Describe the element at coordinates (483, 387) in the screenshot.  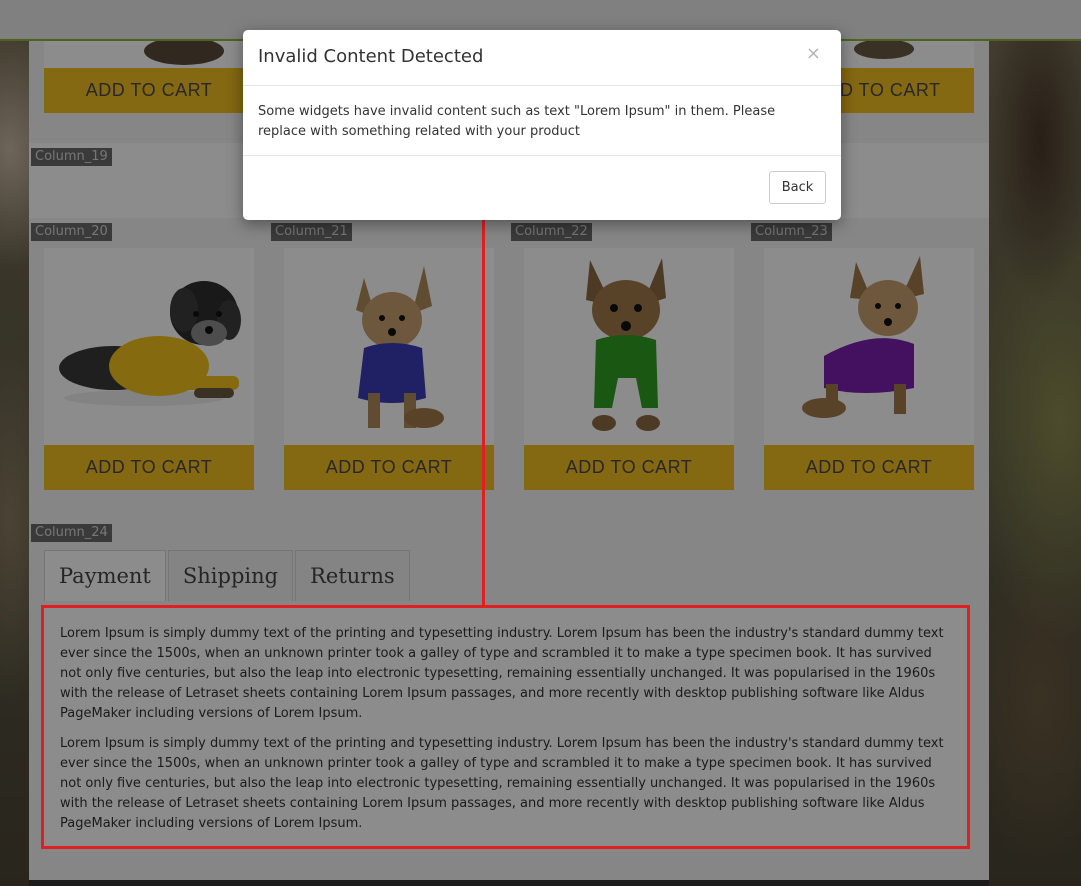
I see `invalid-widget-pointer-line` at that location.